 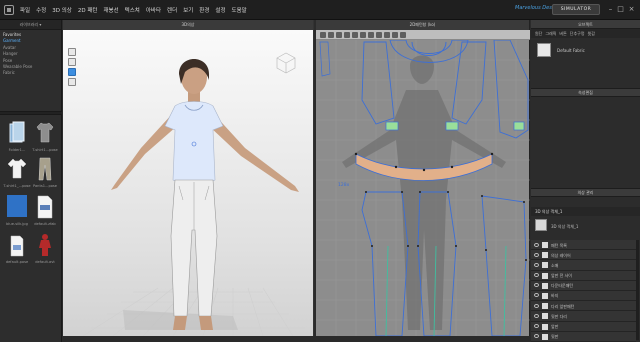 What do you see at coordinates (562, 33) in the screenshot?
I see `tab-button: 버튼` at bounding box center [562, 33].